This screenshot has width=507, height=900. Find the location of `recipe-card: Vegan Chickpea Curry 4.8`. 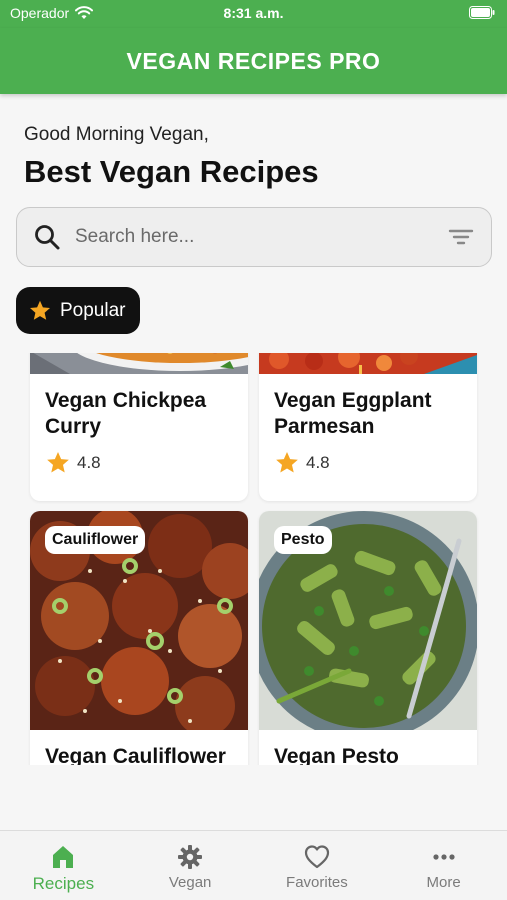

recipe-card: Vegan Chickpea Curry 4.8 is located at coordinates (139, 427).